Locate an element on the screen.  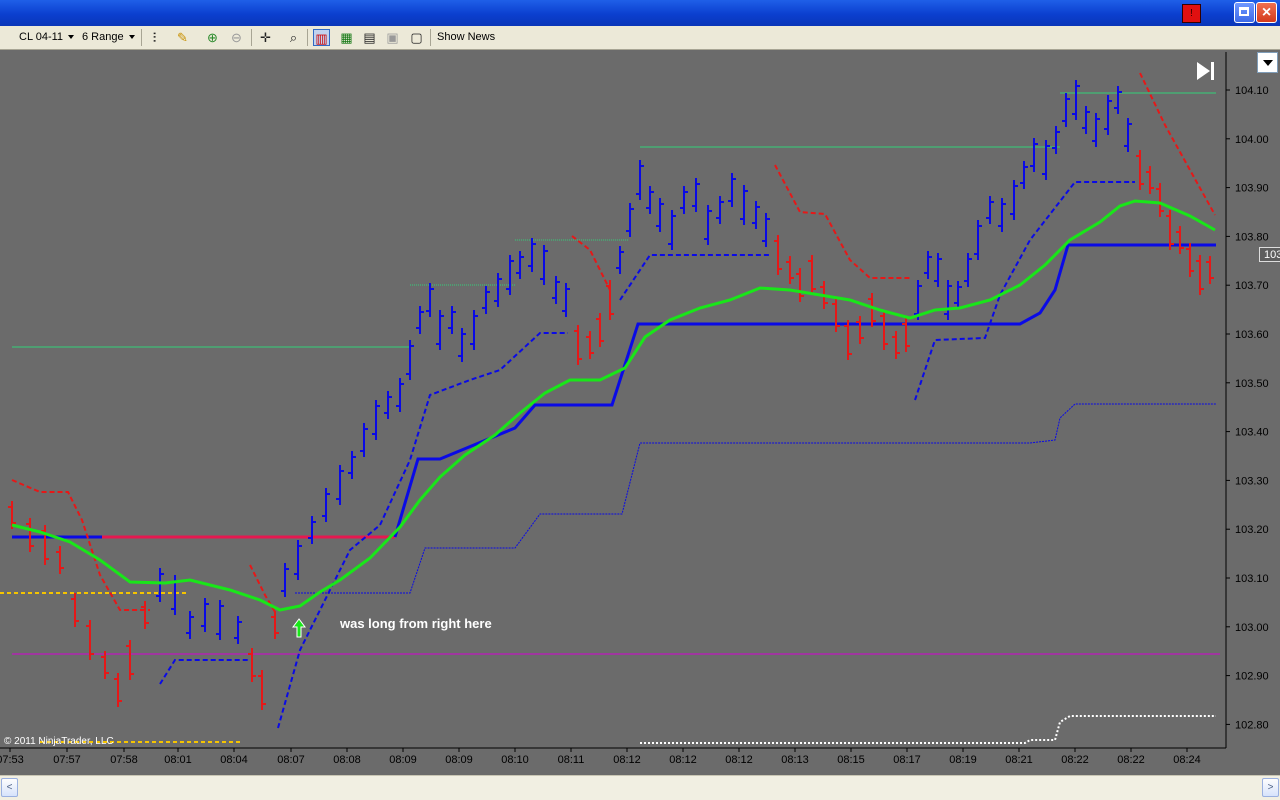
time-tick-label: 08:21 is located at coordinates (1019, 760).